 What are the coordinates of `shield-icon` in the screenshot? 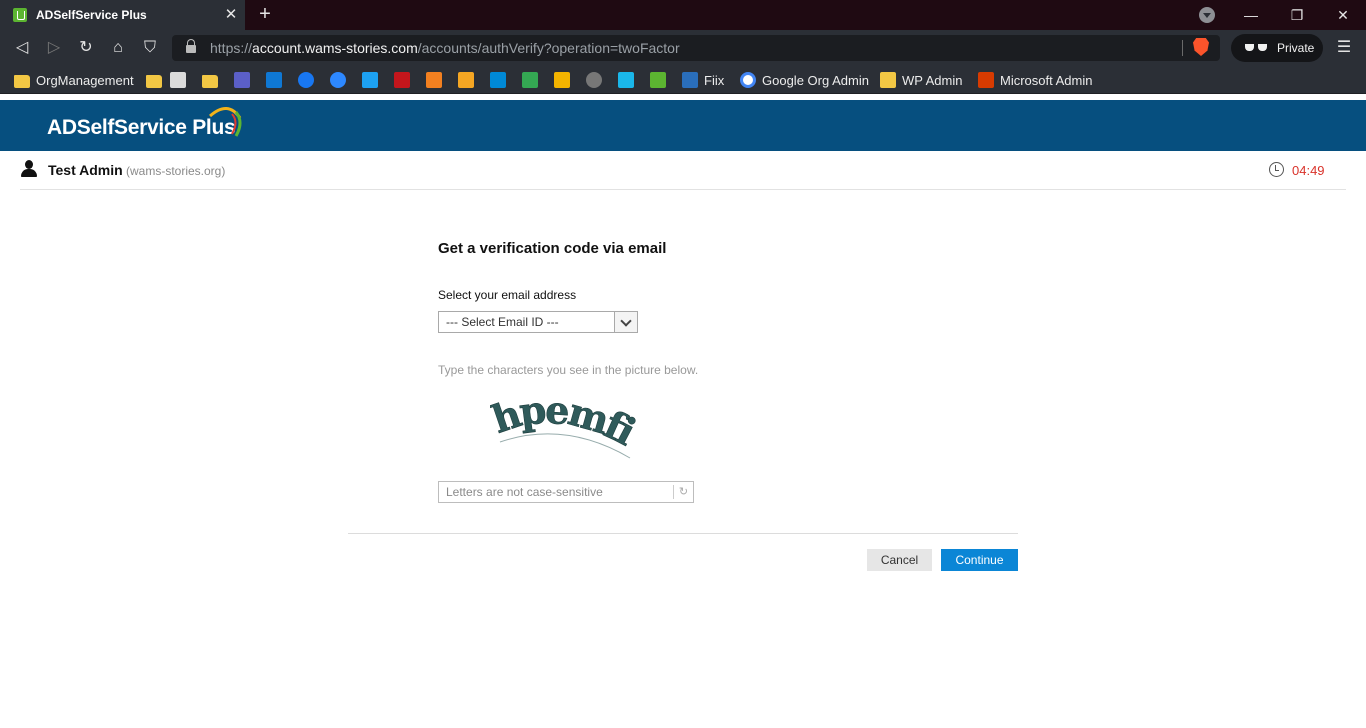 It's located at (888, 80).